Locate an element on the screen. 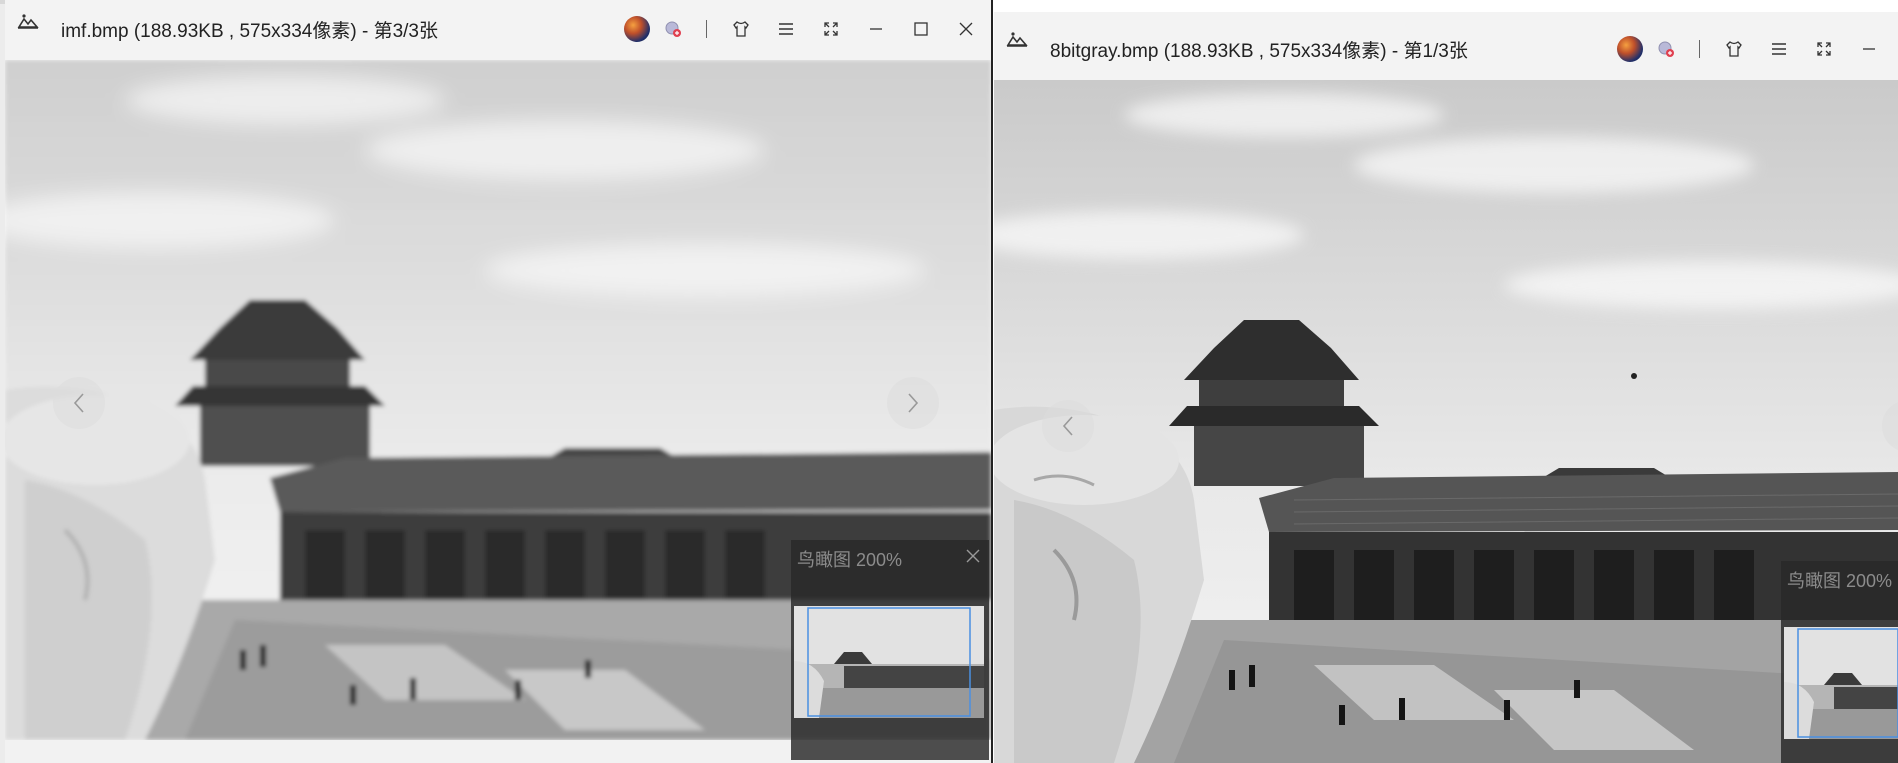  maximize-icon is located at coordinates (921, 29).